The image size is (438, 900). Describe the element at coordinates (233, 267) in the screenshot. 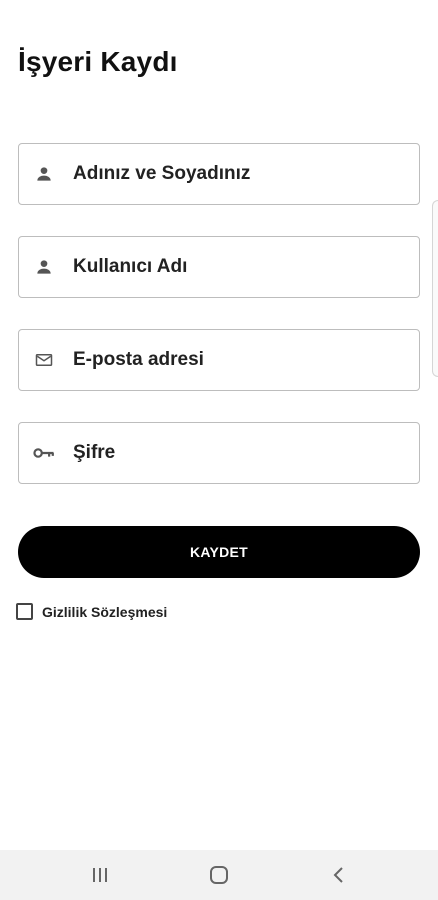

I see `username-input` at that location.